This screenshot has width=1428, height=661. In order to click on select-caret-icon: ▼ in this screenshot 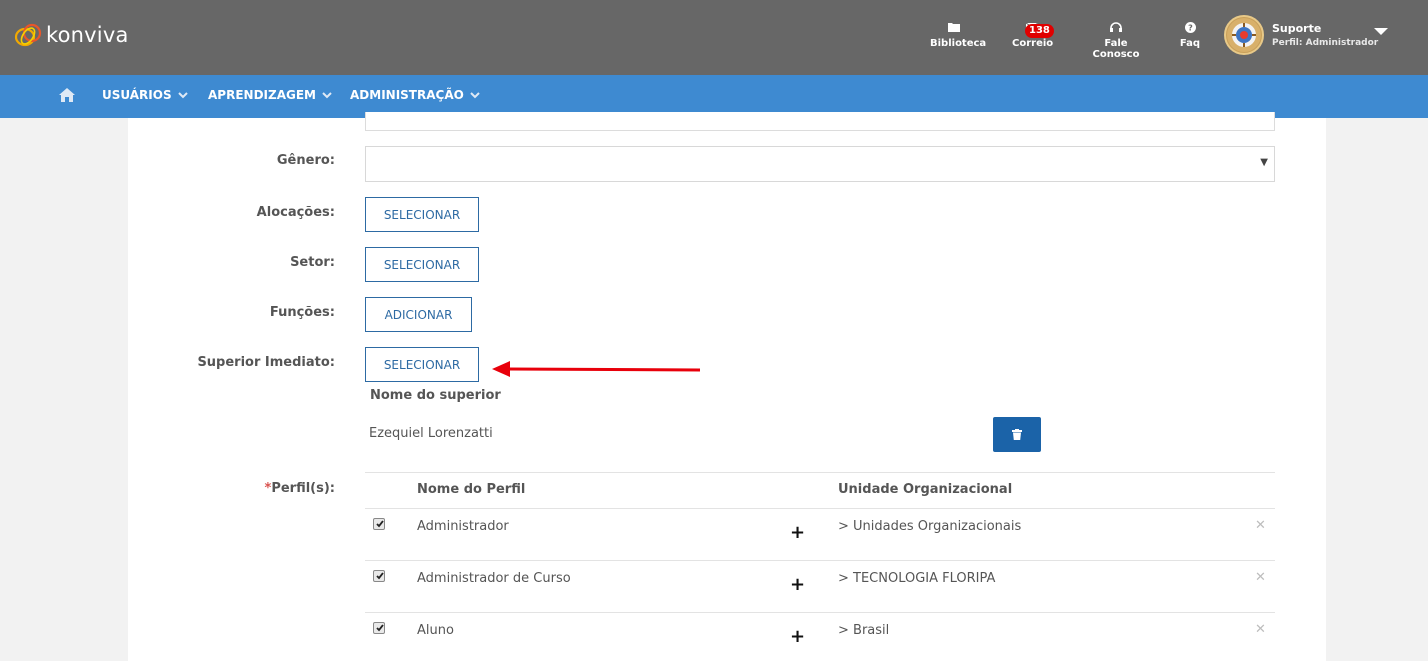, I will do `click(1264, 162)`.